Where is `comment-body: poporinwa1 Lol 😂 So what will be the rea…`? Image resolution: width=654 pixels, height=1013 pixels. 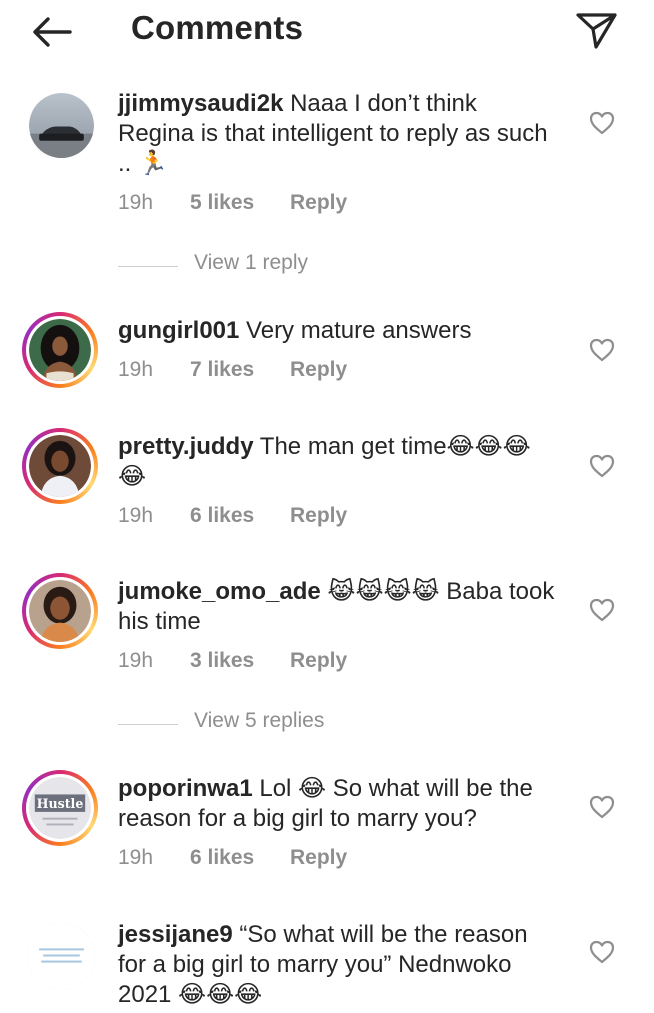
comment-body: poporinwa1 Lol 😂 So what will be the rea… is located at coordinates (338, 804).